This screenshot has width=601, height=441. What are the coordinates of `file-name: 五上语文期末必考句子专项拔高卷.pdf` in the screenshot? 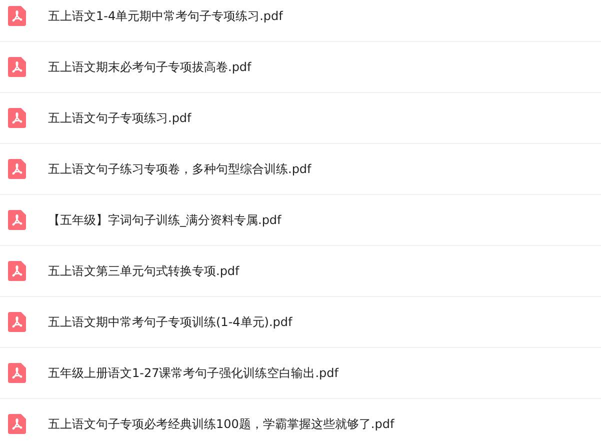 It's located at (150, 67).